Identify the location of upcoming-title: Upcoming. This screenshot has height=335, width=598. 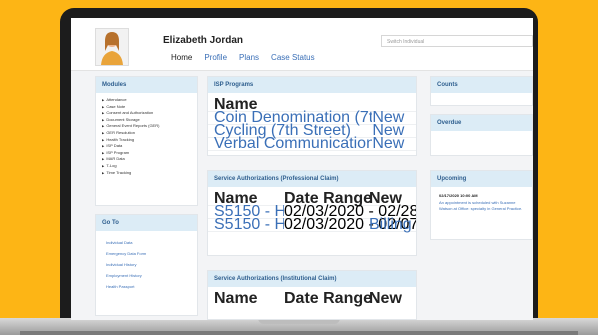
(481, 179).